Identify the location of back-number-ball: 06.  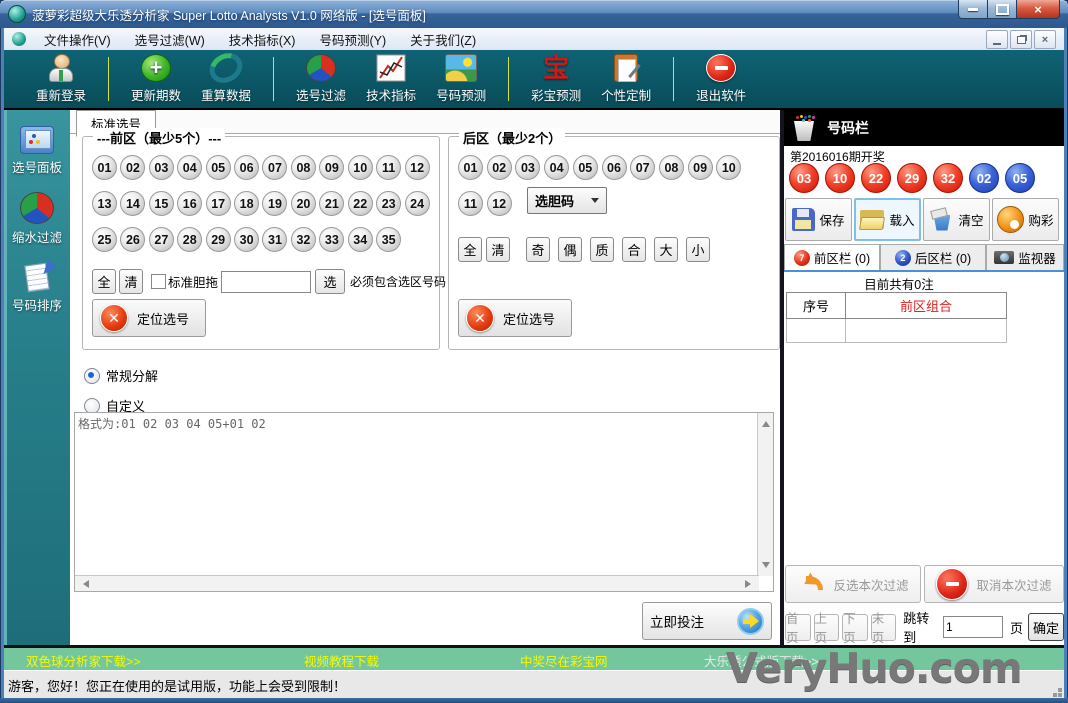
(614, 167).